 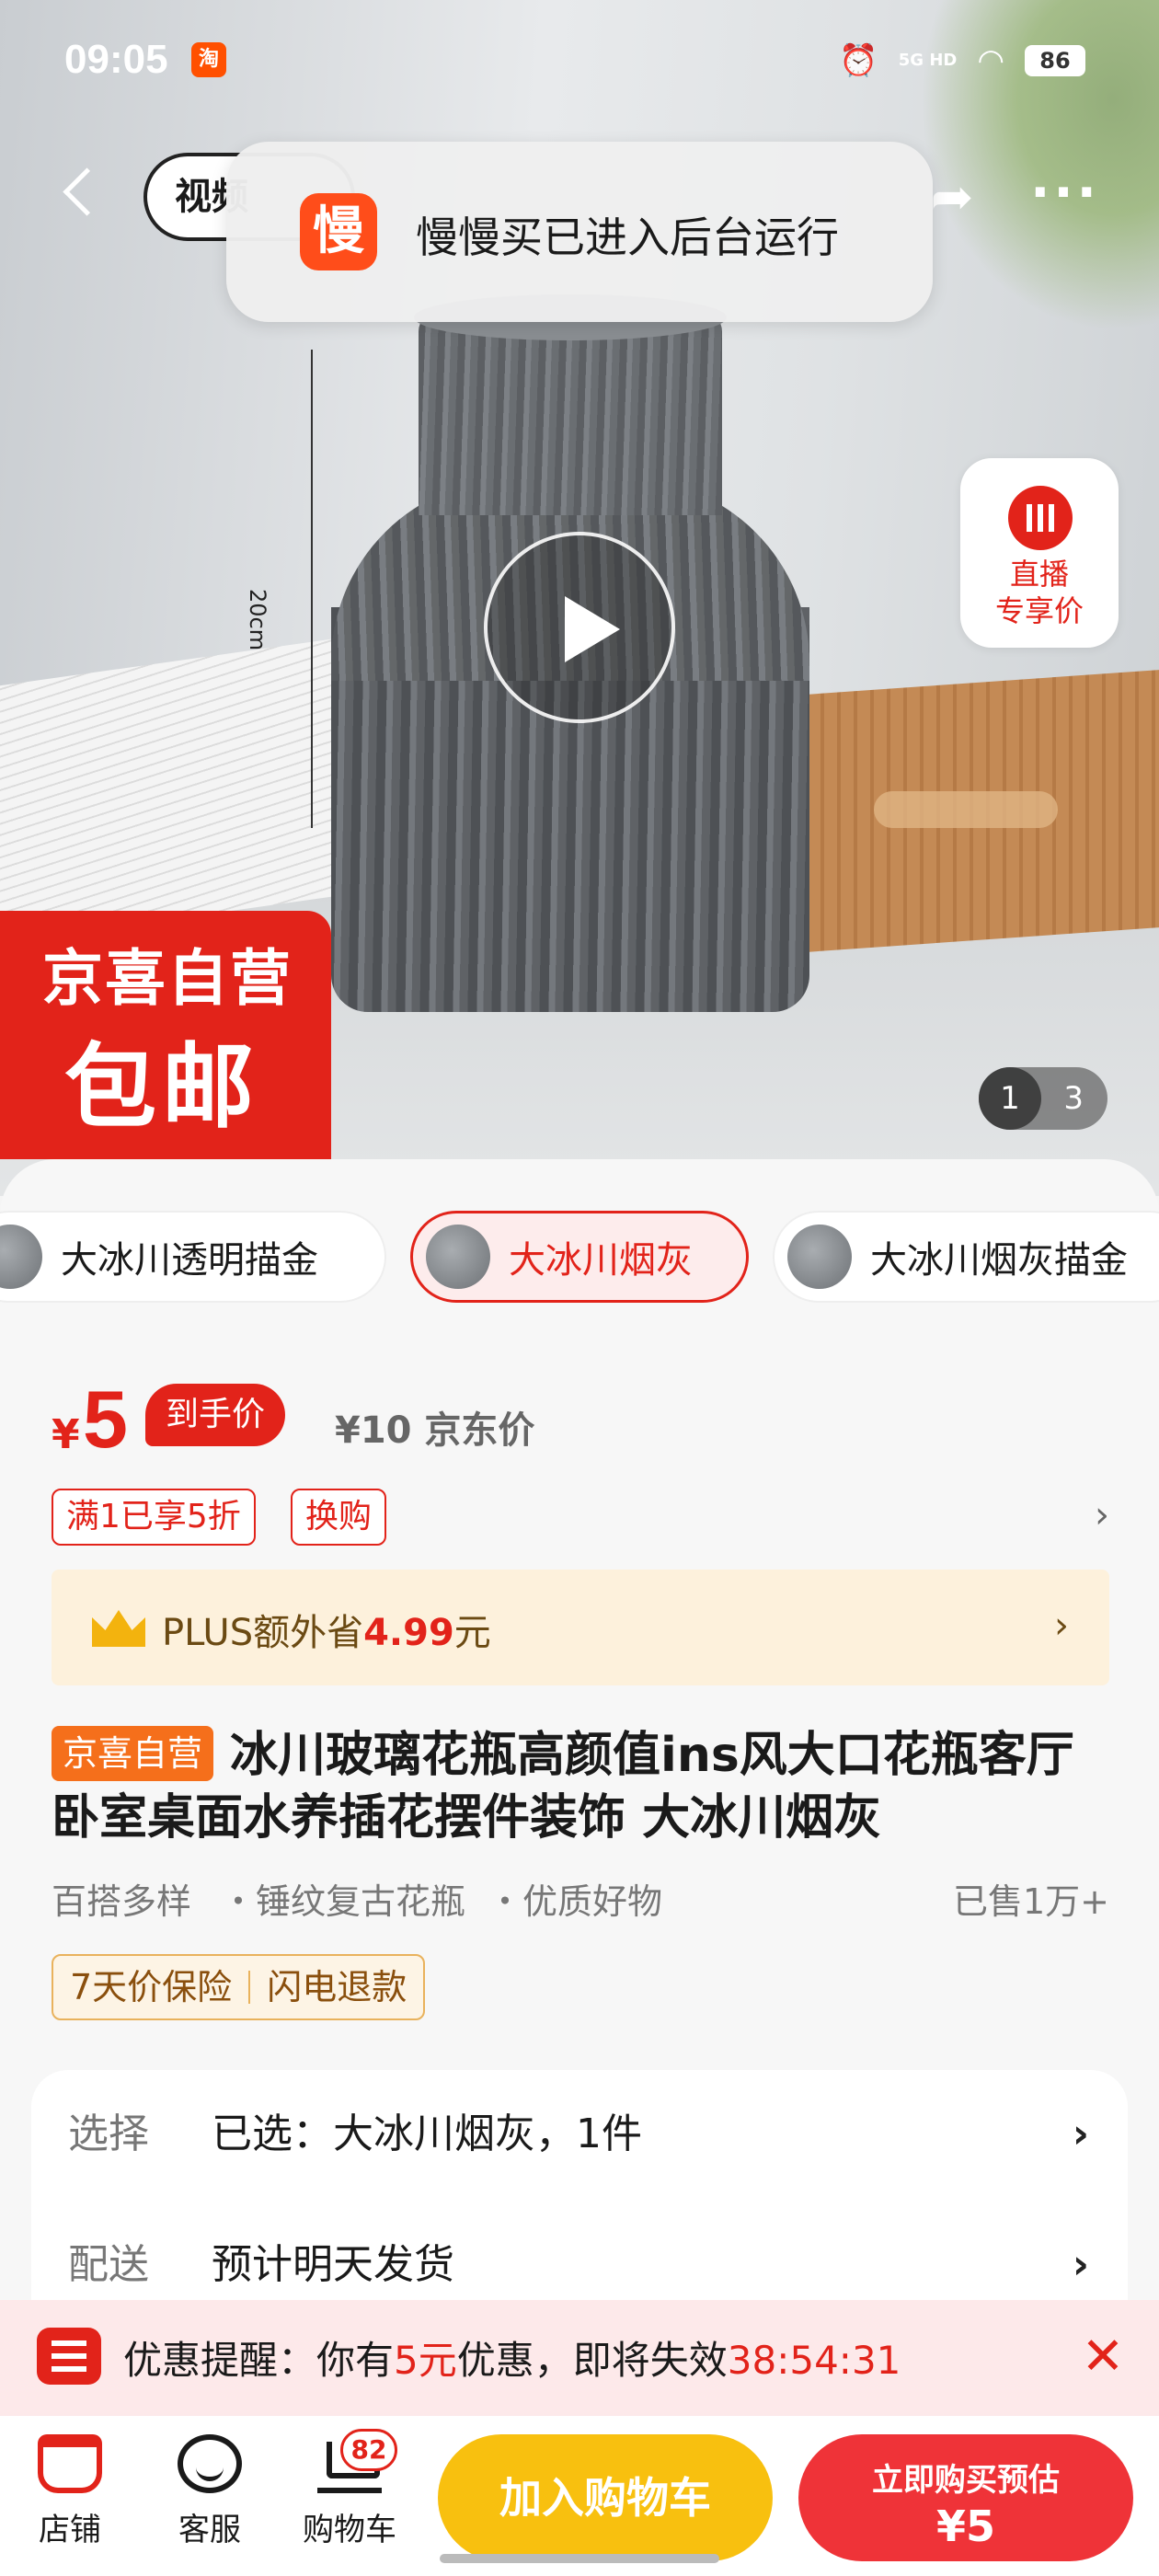 I want to click on image-total: 3, so click(x=1073, y=1098).